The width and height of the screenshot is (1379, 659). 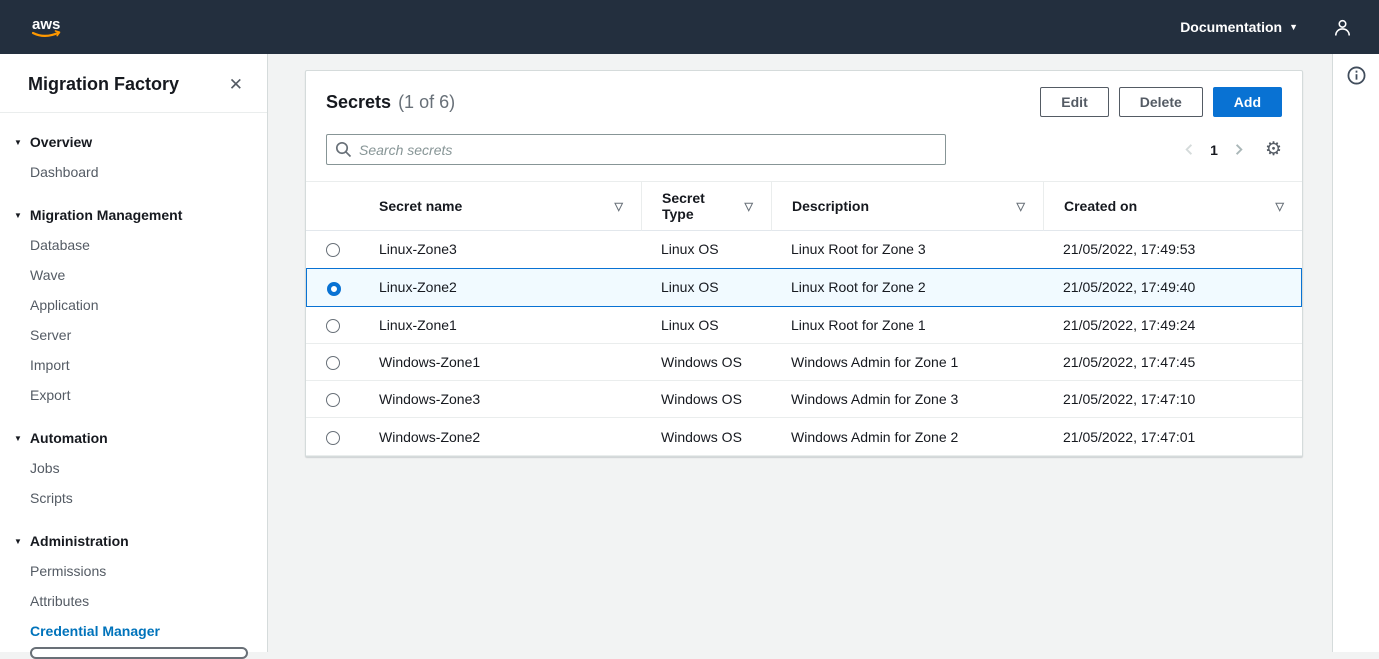 I want to click on documentation-menu-label: Documentation, so click(x=1231, y=27).